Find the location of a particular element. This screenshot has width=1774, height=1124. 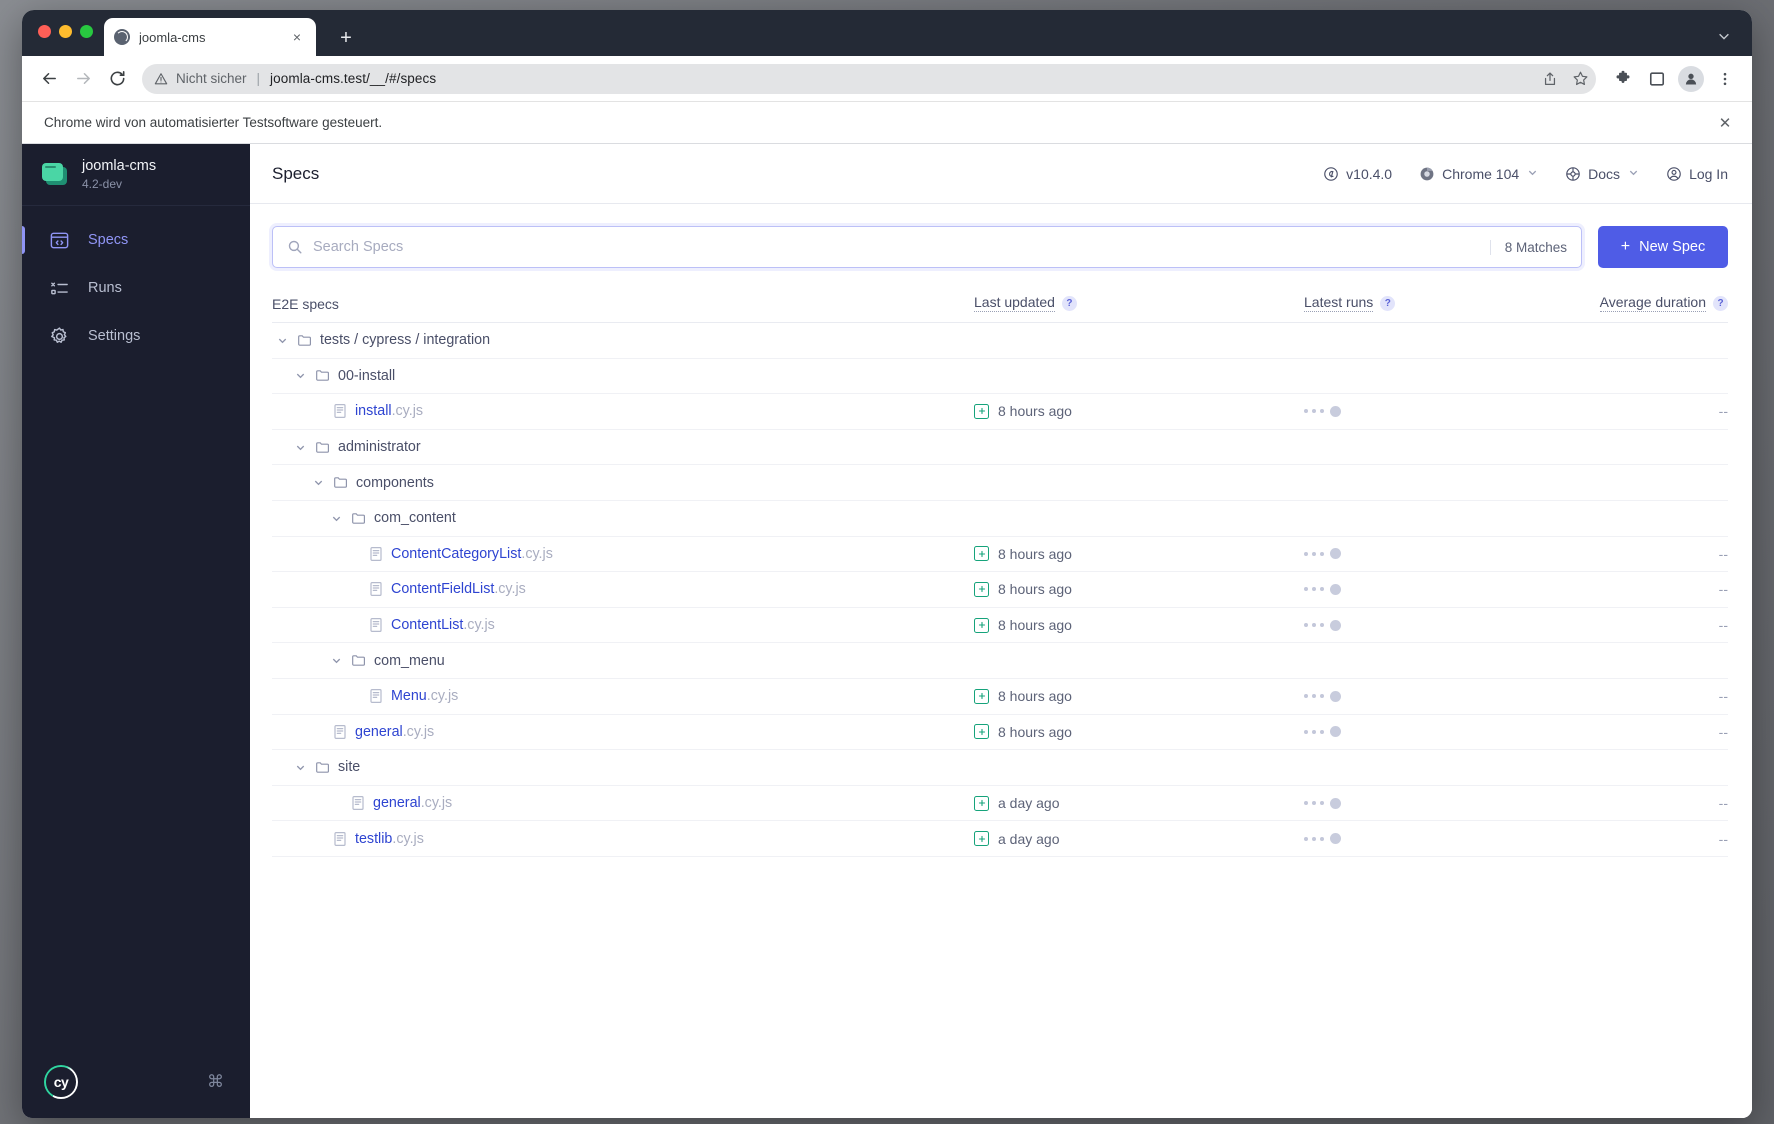

sidebar-item-runs: Runs is located at coordinates (136, 288).